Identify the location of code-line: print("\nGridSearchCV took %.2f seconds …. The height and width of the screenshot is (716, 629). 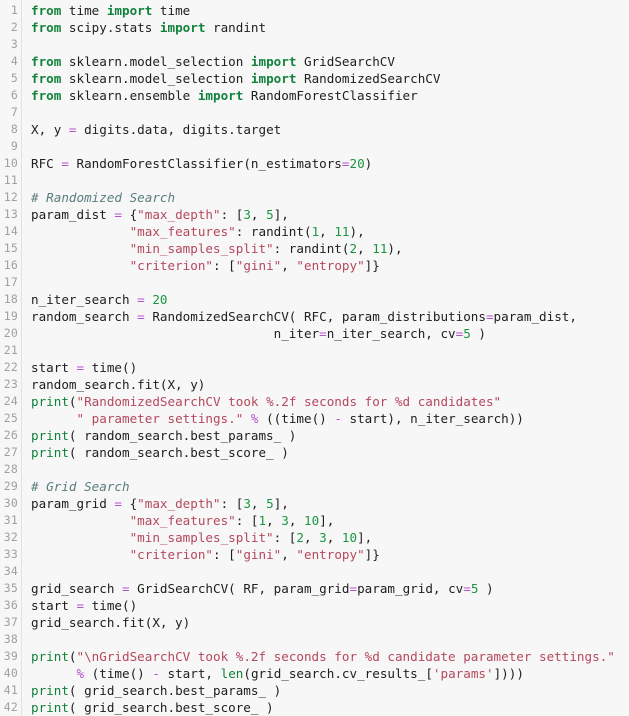
(330, 656).